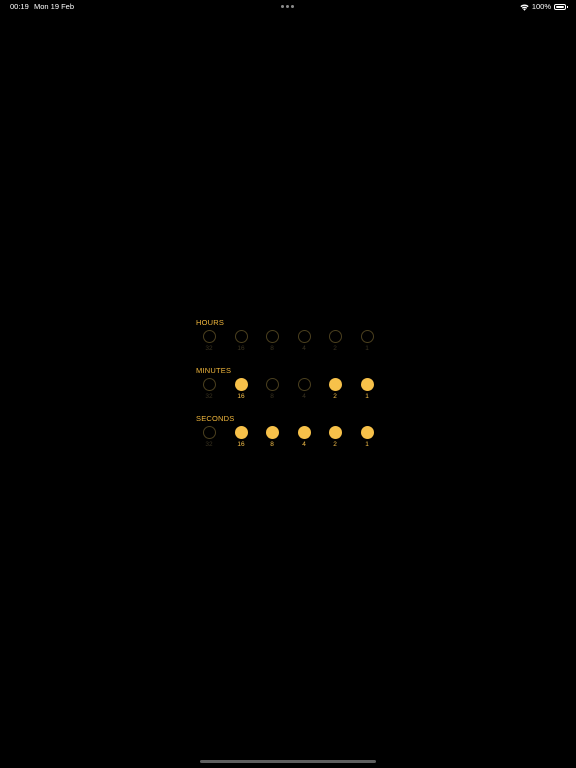 This screenshot has height=768, width=576. What do you see at coordinates (241, 444) in the screenshot?
I see `seconds-bit-16-label: 16` at bounding box center [241, 444].